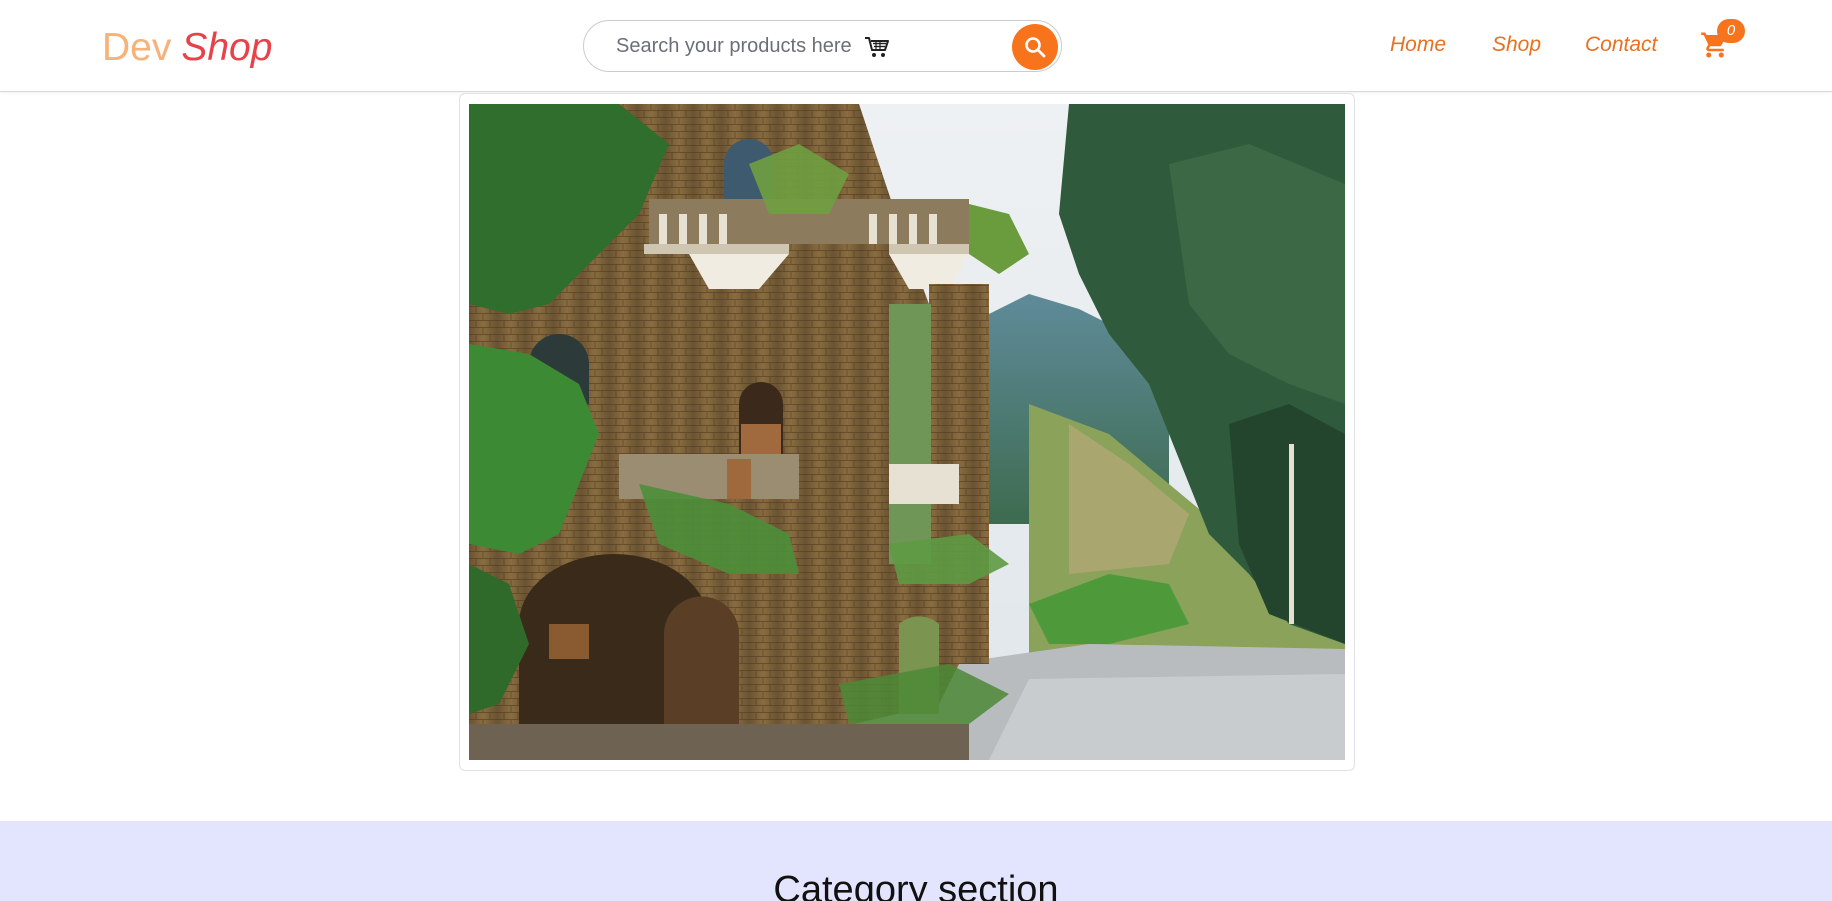 The height and width of the screenshot is (901, 1832). Describe the element at coordinates (916, 885) in the screenshot. I see `category-section-title: Category section` at that location.